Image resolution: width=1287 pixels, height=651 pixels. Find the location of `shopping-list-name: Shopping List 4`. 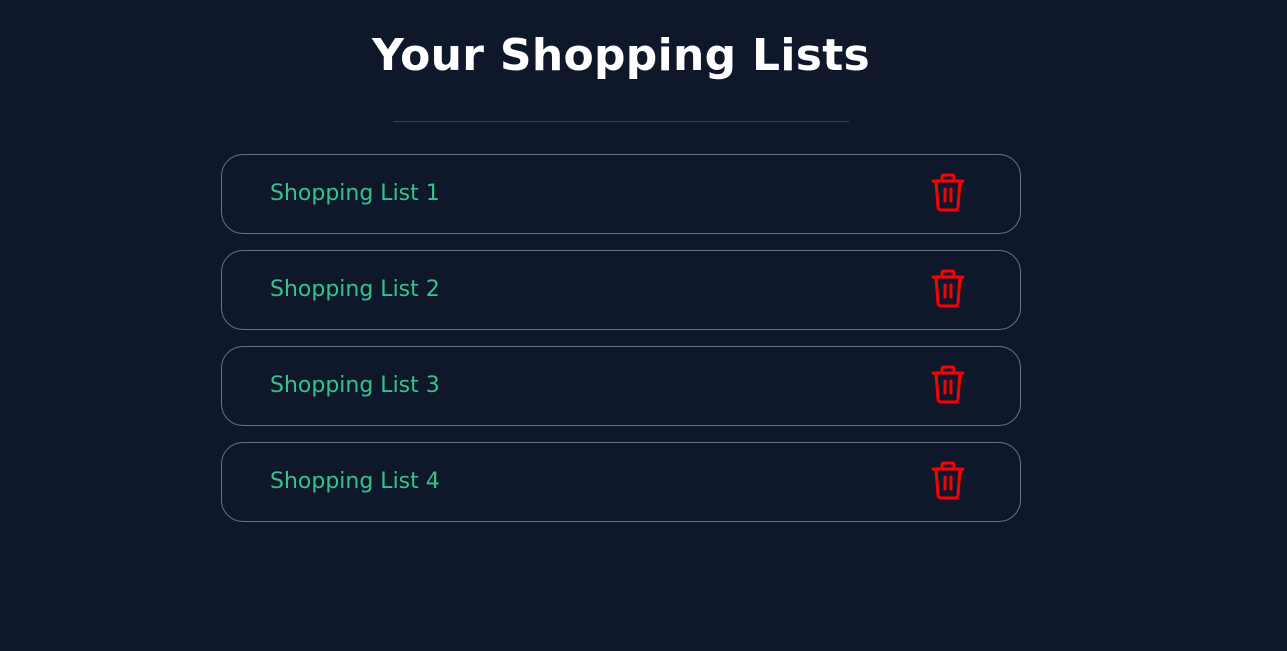

shopping-list-name: Shopping List 4 is located at coordinates (355, 482).